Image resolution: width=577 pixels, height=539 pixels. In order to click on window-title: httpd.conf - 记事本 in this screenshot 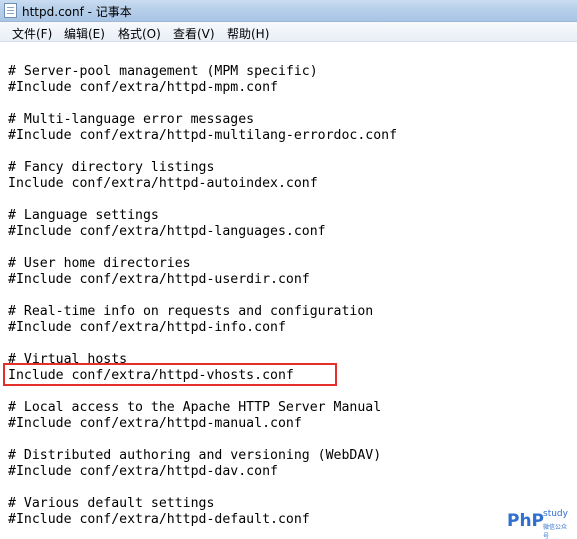, I will do `click(77, 12)`.